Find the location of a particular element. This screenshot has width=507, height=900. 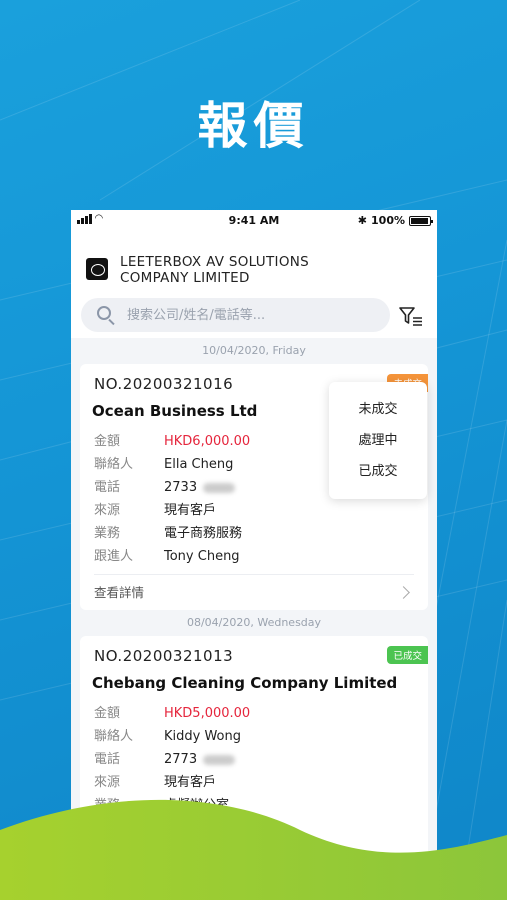

amount-value: HKD6,000.00 is located at coordinates (207, 441).